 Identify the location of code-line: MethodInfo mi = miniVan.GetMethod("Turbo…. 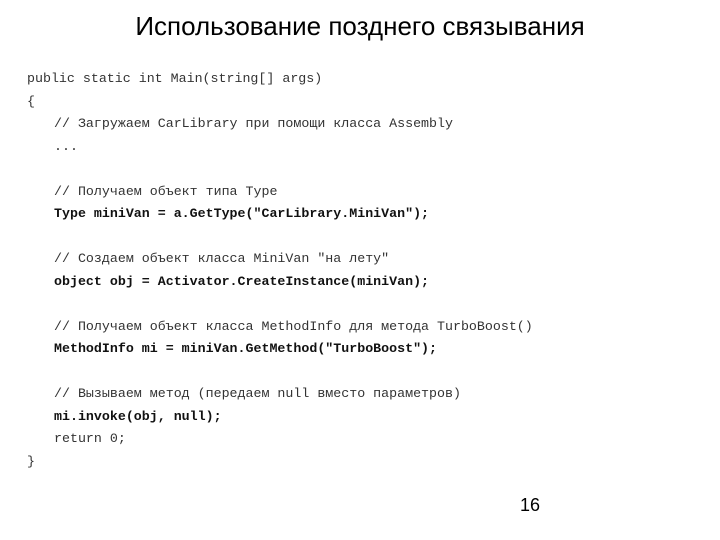
(246, 348).